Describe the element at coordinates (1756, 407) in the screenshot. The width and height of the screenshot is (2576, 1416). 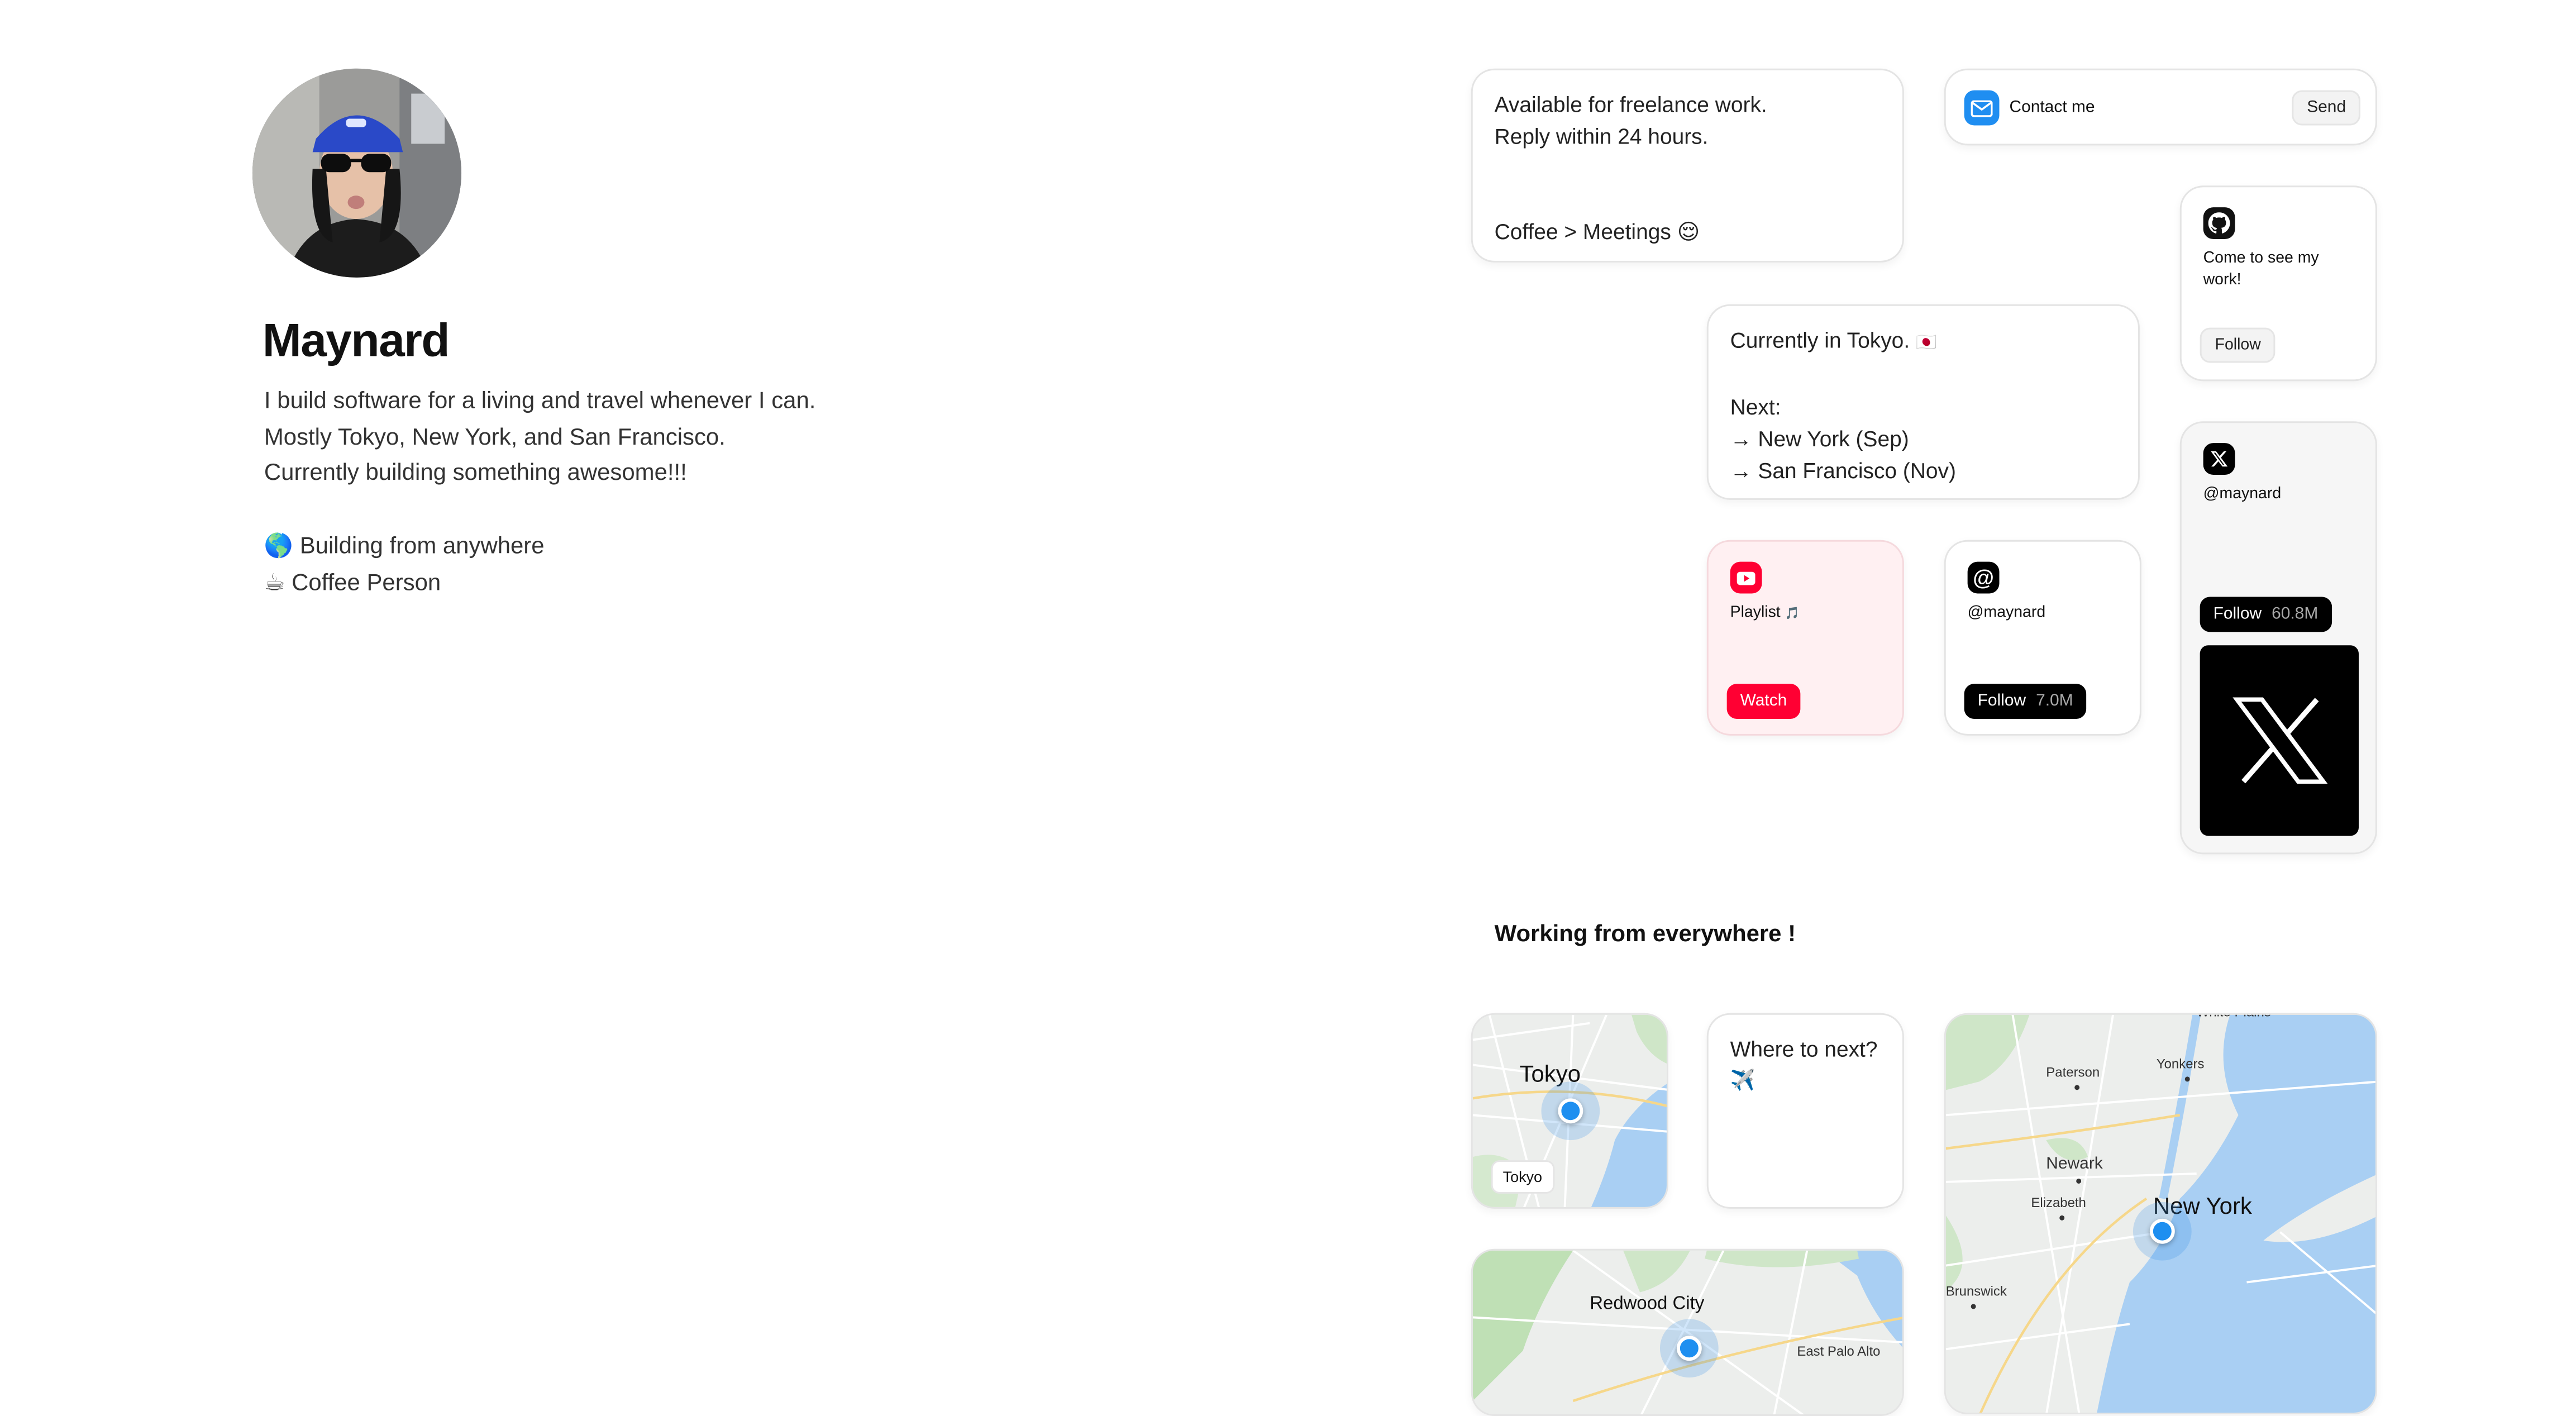
I see `next-label: Next:` at that location.